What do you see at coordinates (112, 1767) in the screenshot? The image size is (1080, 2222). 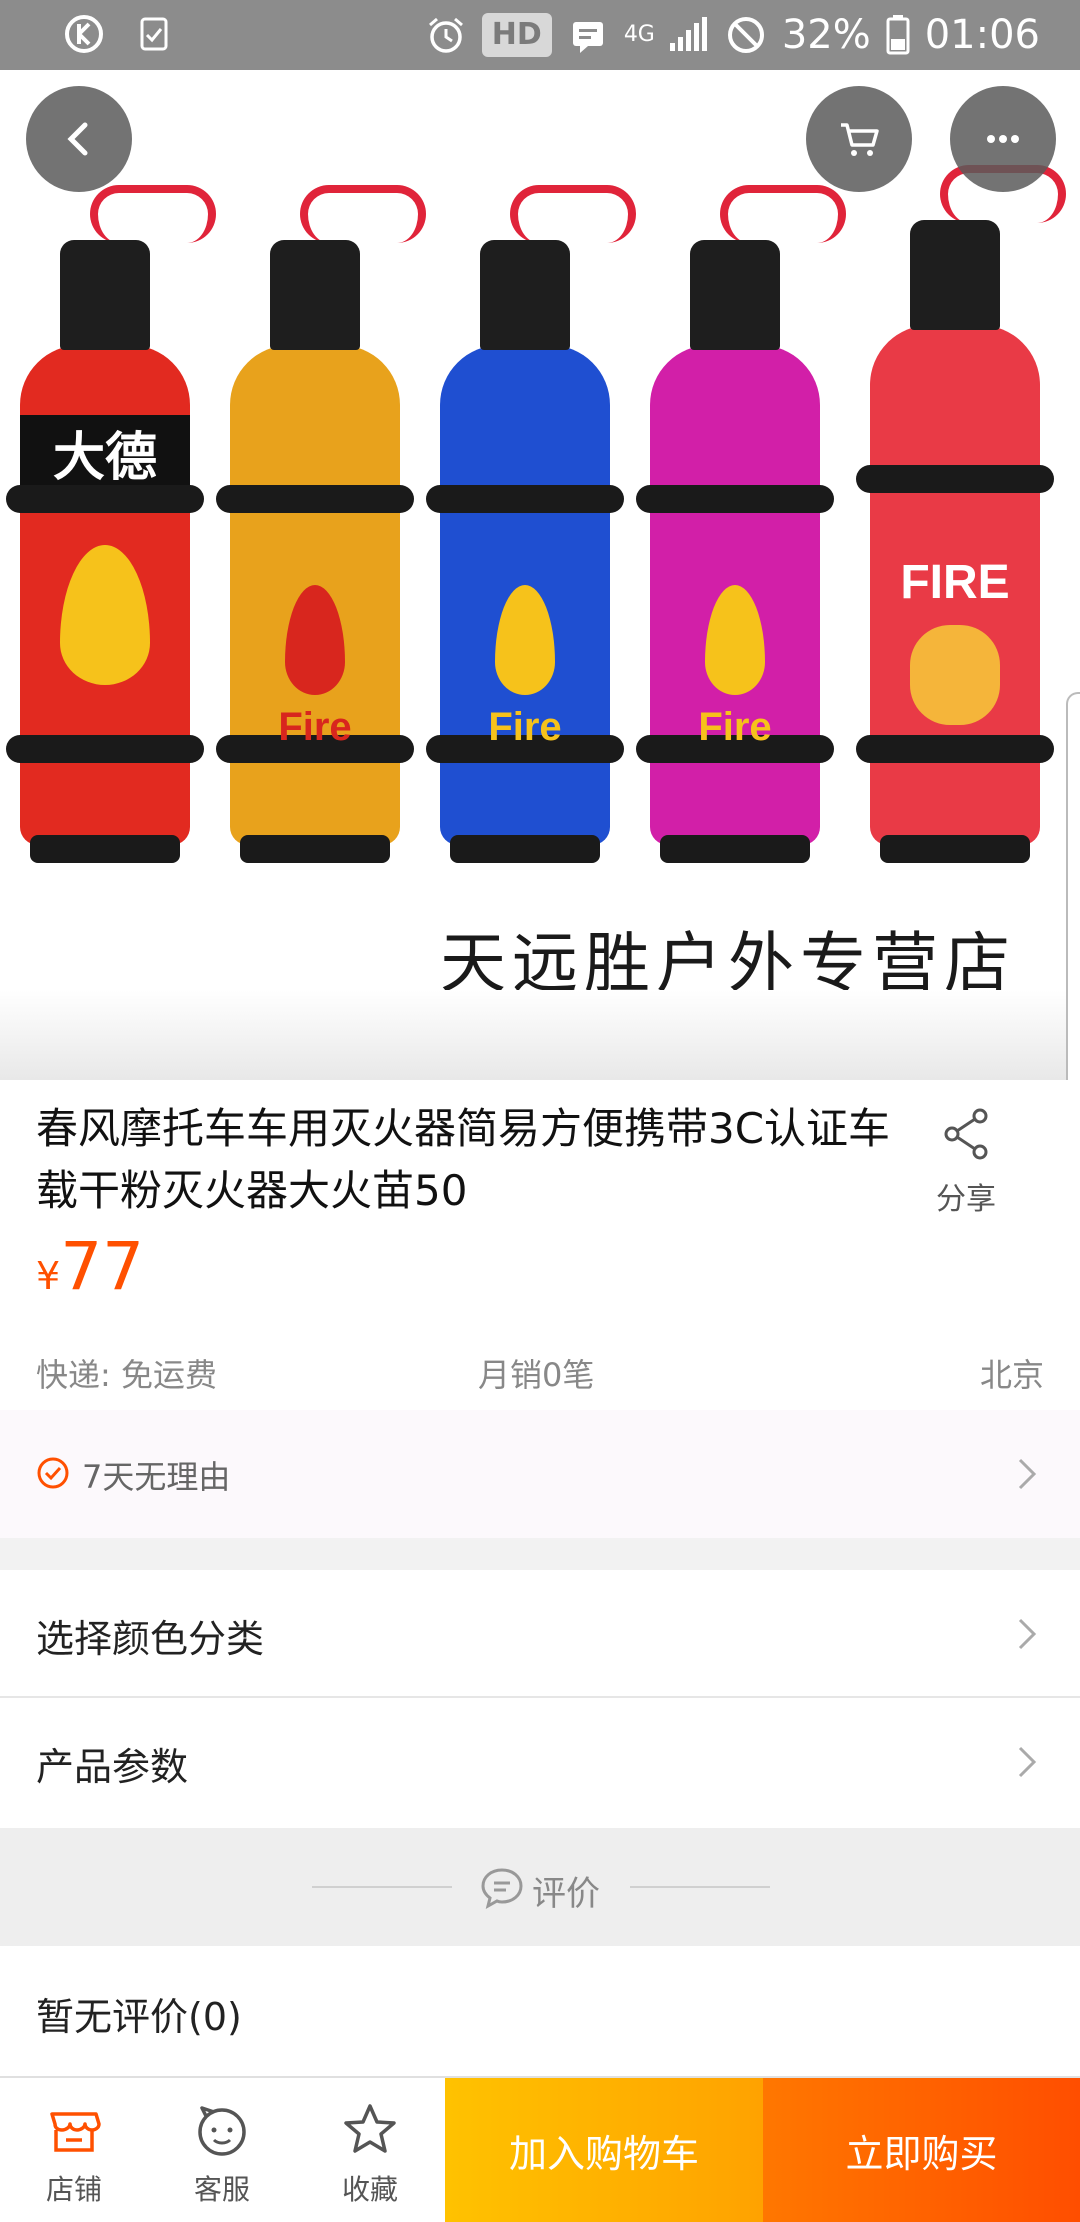 I see `product-params-label: 产品参数` at bounding box center [112, 1767].